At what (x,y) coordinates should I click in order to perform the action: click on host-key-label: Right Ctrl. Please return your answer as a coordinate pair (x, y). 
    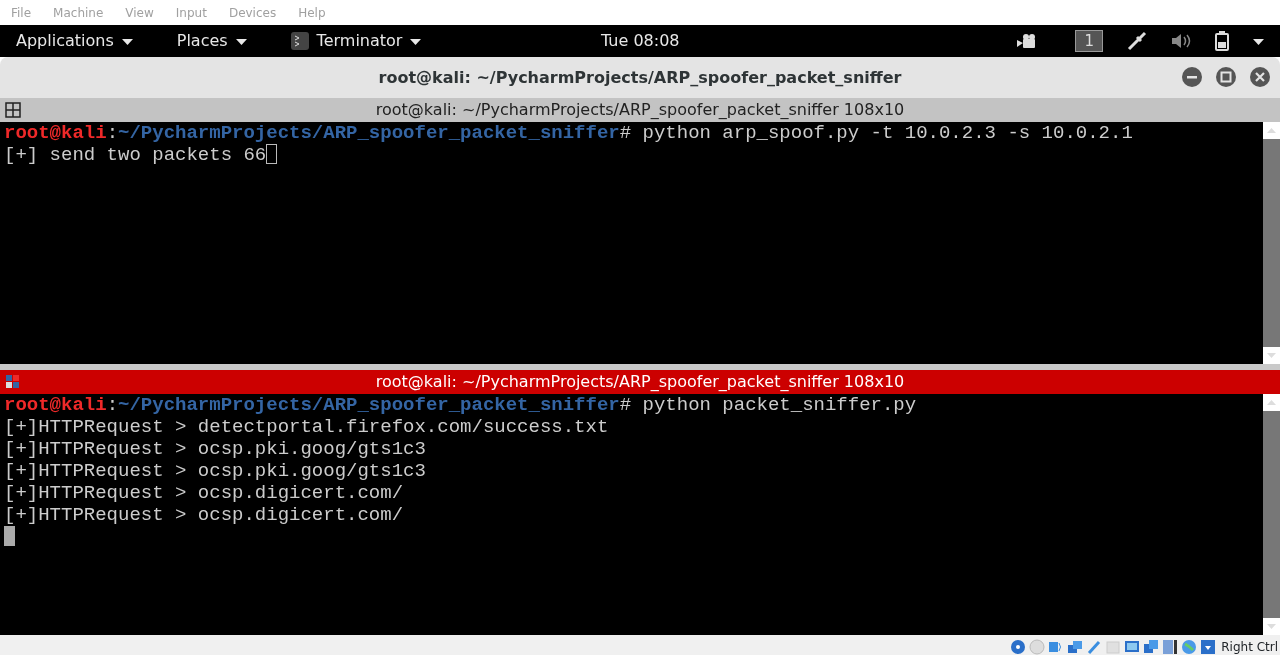
    Looking at the image, I should click on (1249, 646).